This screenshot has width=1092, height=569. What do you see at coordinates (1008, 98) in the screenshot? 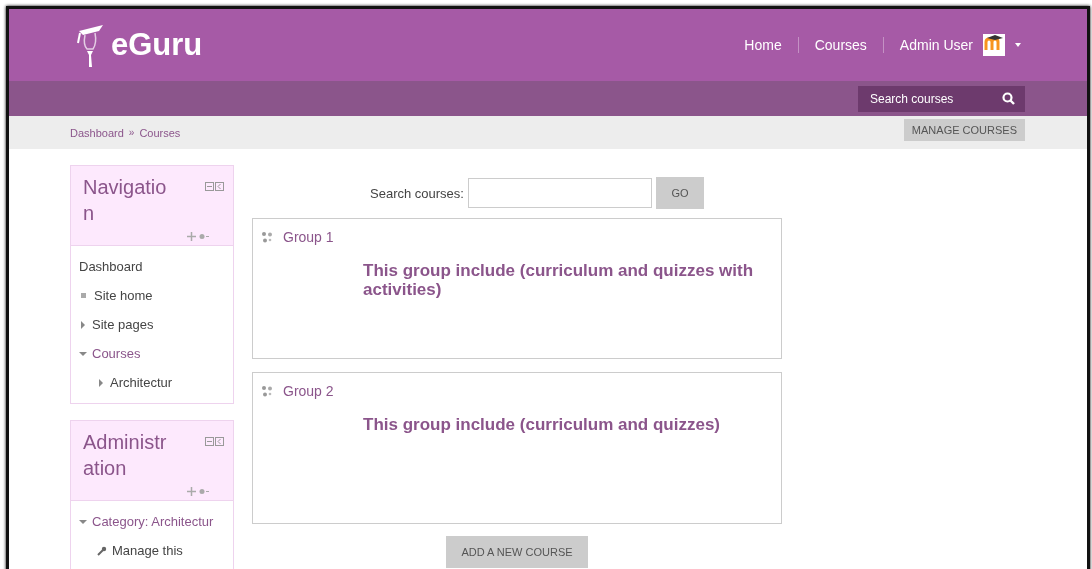
I see `search-icon` at bounding box center [1008, 98].